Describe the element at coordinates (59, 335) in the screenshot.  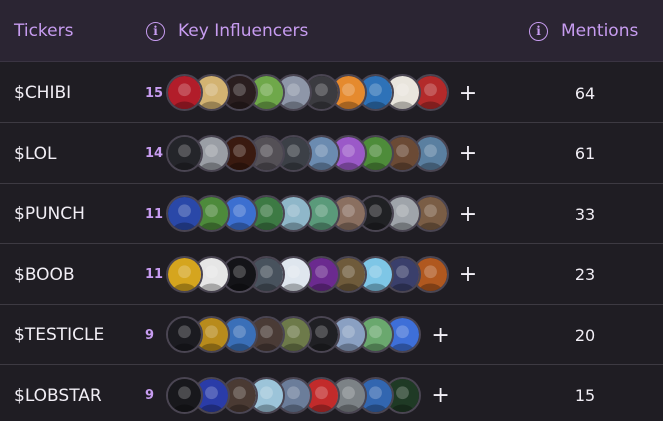
I see `ticker-symbol: $TESTICLE` at that location.